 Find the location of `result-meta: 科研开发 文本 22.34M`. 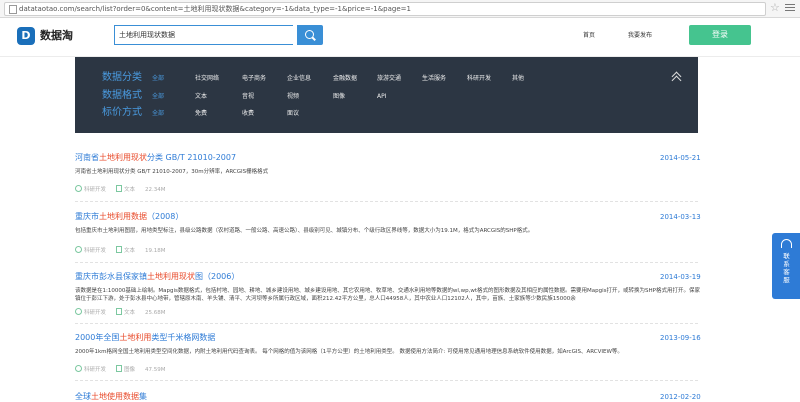

result-meta: 科研开发 文本 22.34M is located at coordinates (120, 189).